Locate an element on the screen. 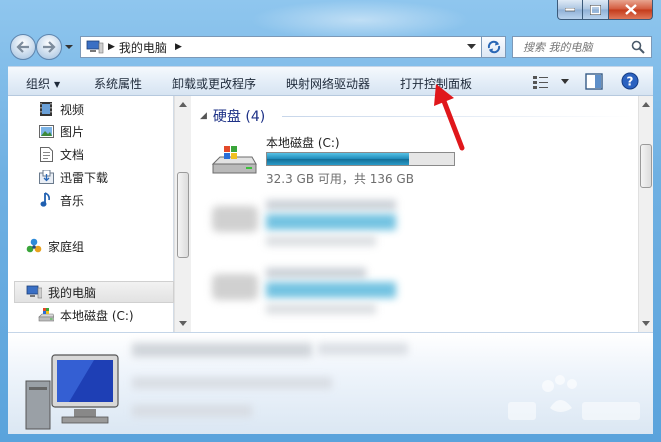 The image size is (661, 442). nav-item-pictures: 图片 is located at coordinates (61, 131).